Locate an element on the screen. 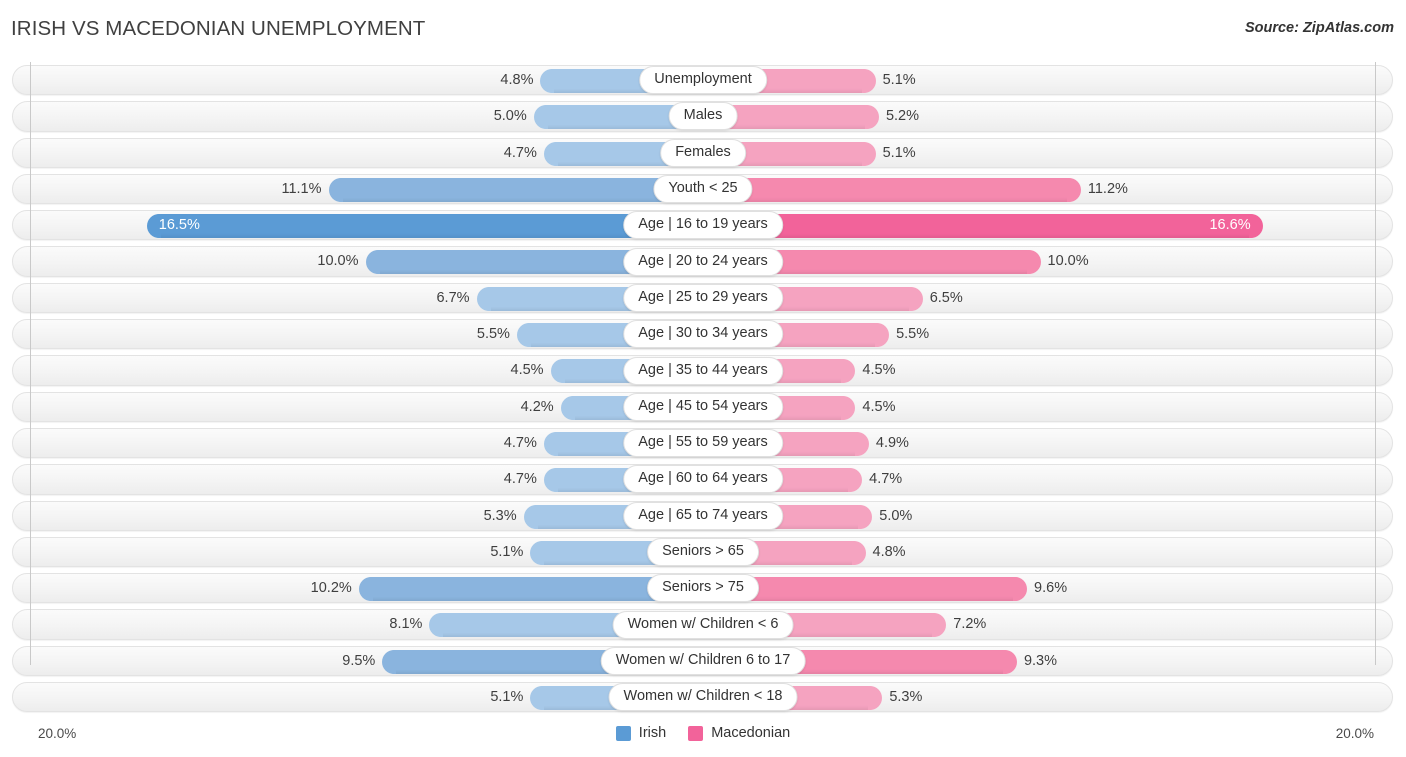 This screenshot has width=1406, height=757. value-label-irish: 10.2% is located at coordinates (331, 588).